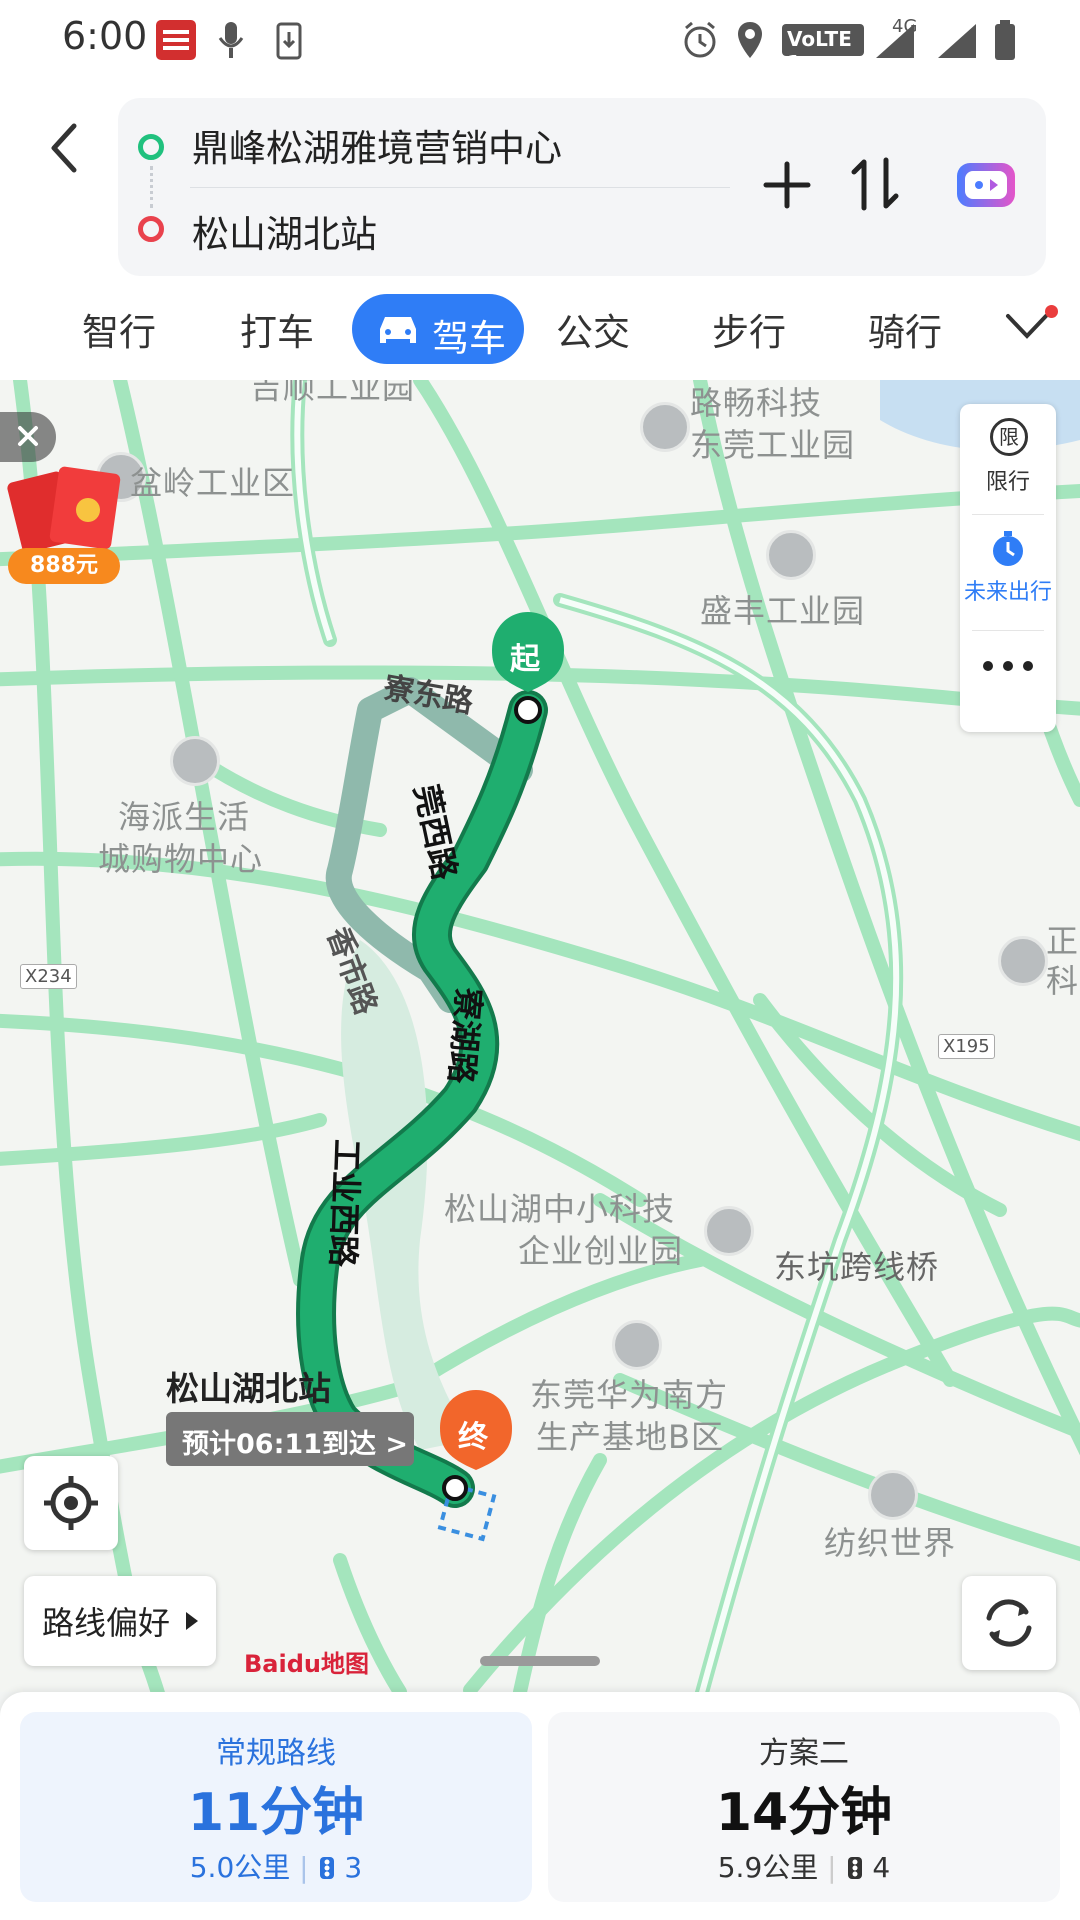  I want to click on place-label: 海派生活, so click(184, 817).